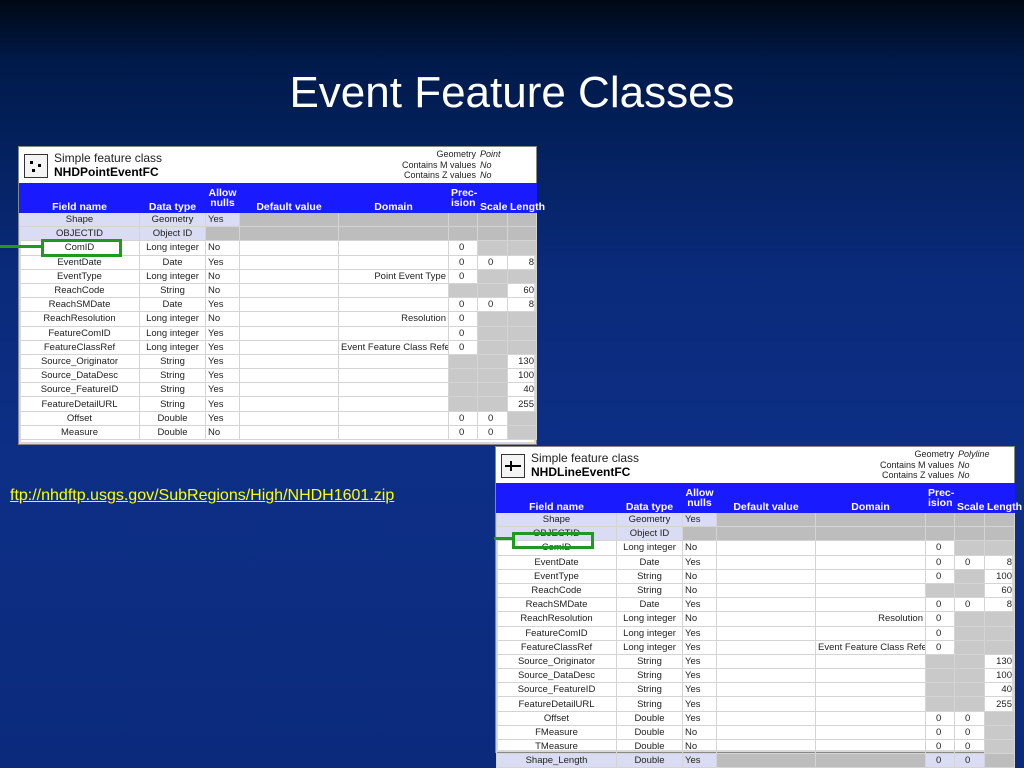  What do you see at coordinates (172, 418) in the screenshot?
I see `data-type-cell: Double` at bounding box center [172, 418].